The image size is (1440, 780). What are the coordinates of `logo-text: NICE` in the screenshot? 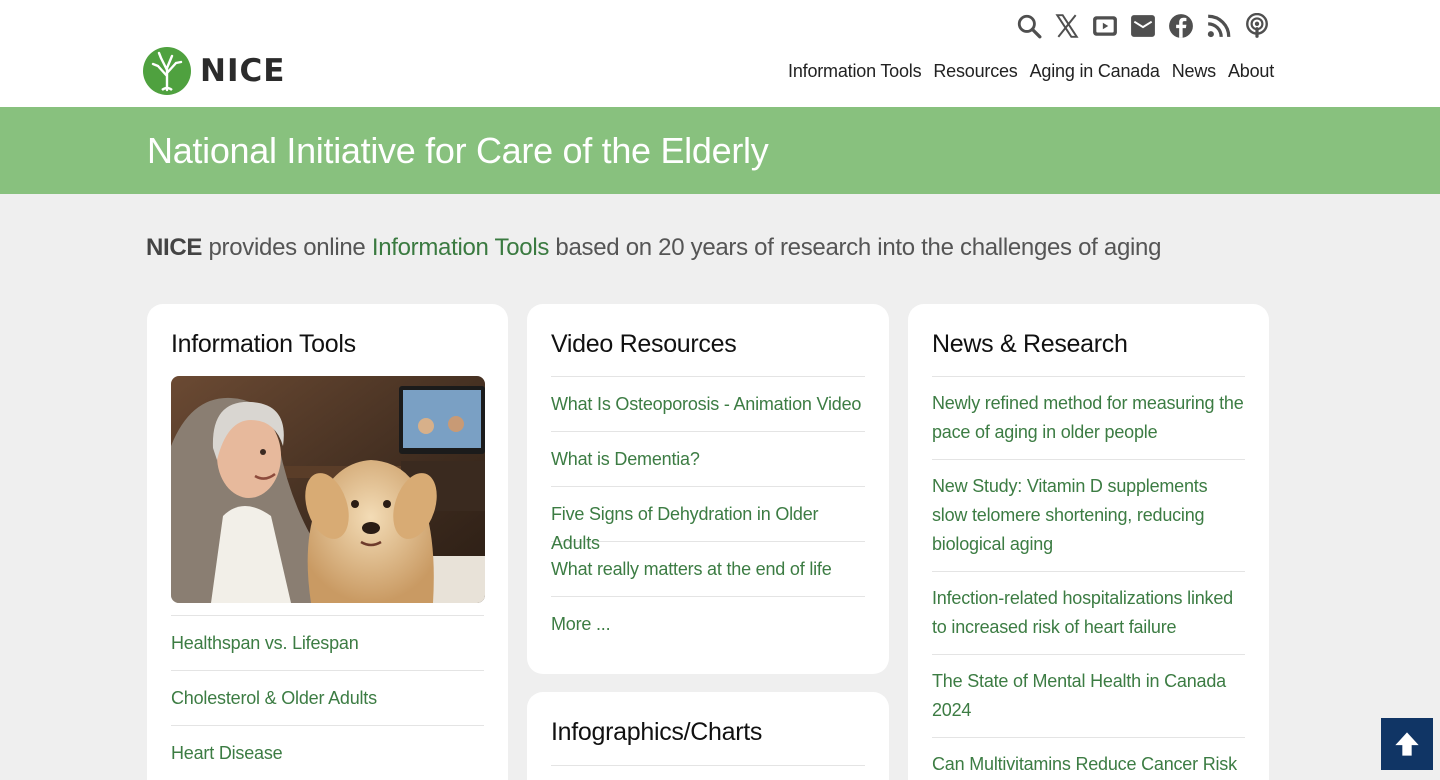 It's located at (243, 71).